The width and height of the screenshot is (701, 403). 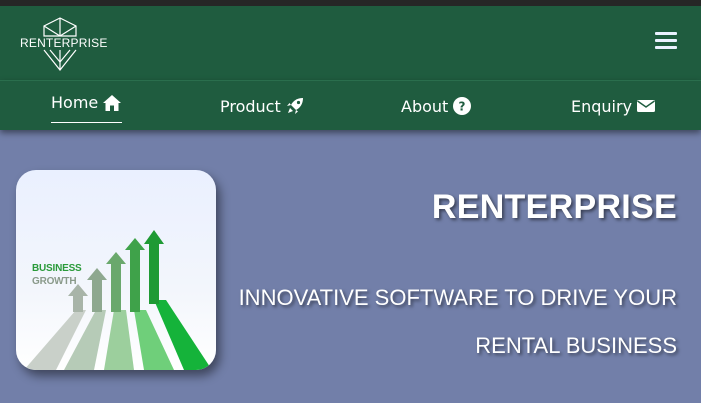 I want to click on hero-subtitle-line-2: RENTAL BUSINESS, so click(x=576, y=345).